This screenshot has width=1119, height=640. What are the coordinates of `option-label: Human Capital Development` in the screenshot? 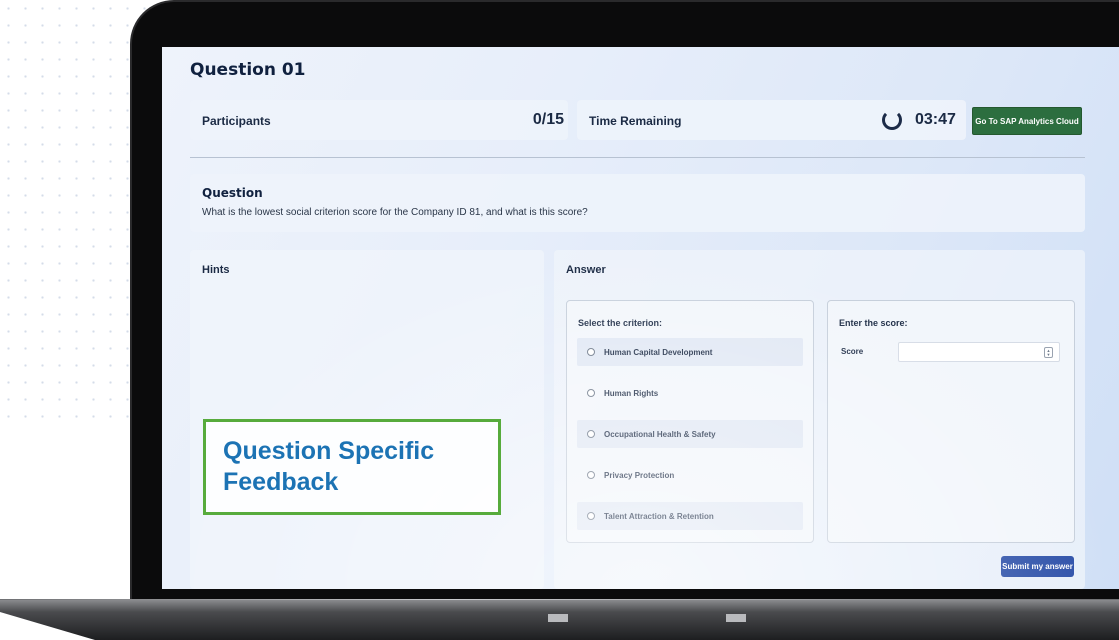 It's located at (658, 352).